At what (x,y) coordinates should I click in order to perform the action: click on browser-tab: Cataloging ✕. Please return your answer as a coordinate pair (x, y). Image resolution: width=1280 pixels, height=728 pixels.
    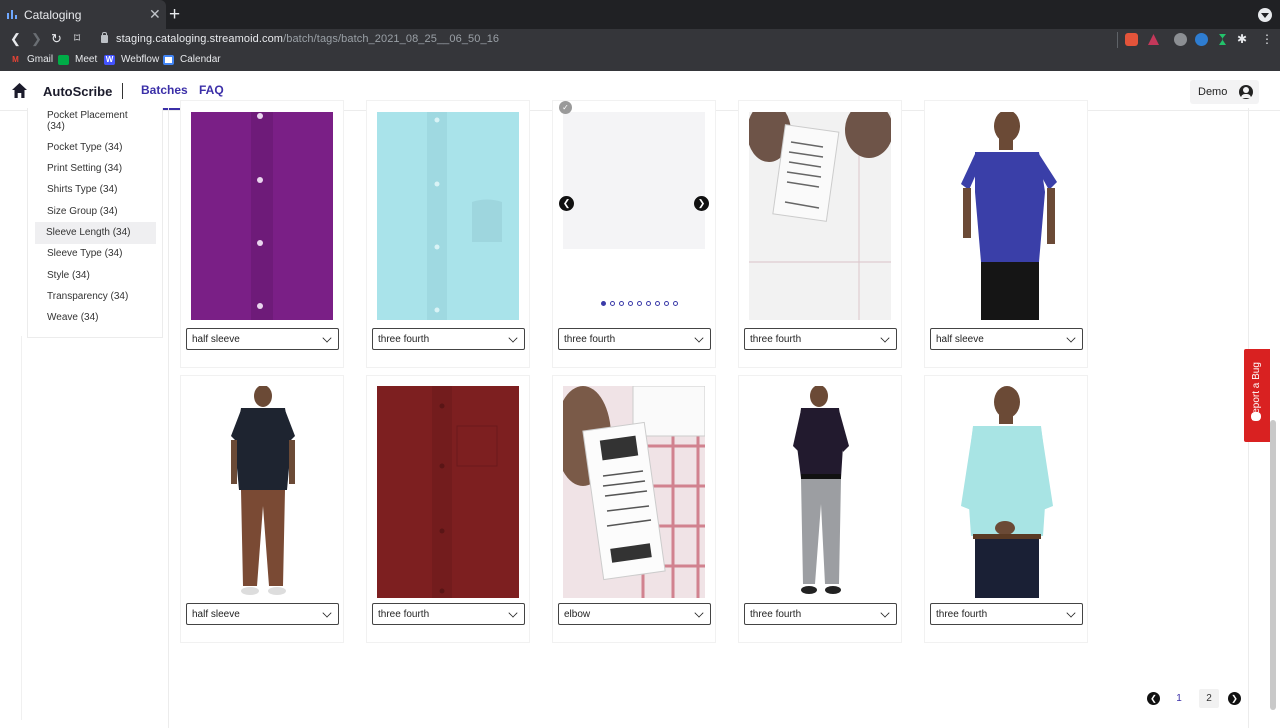
    Looking at the image, I should click on (83, 14).